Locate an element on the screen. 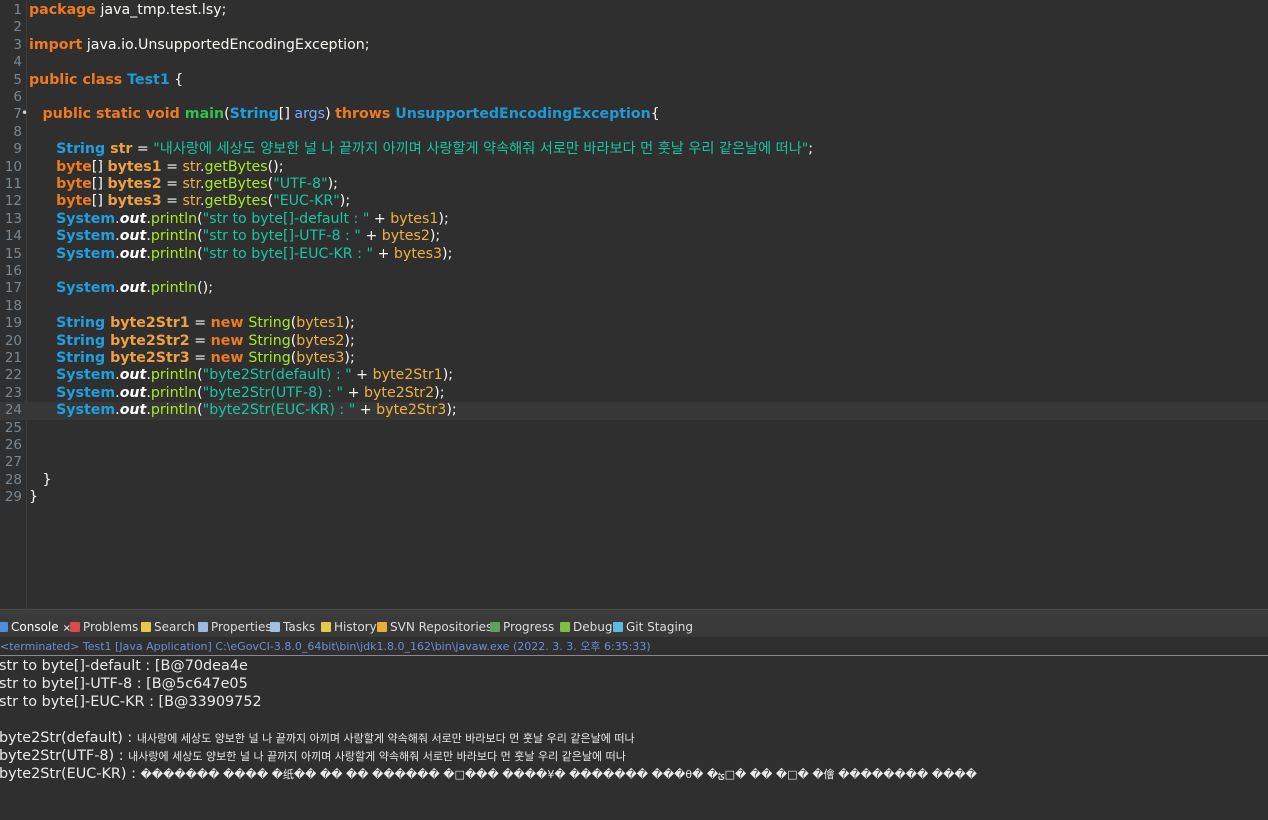 The height and width of the screenshot is (820, 1268). code-line: 4 is located at coordinates (634, 62).